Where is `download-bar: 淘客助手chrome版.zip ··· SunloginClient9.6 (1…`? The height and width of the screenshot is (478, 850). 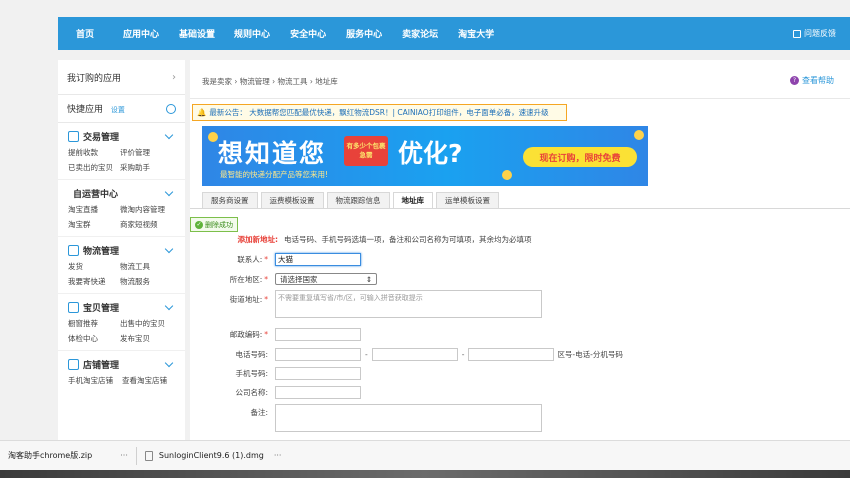 download-bar: 淘客助手chrome版.zip ··· SunloginClient9.6 (1… is located at coordinates (425, 455).